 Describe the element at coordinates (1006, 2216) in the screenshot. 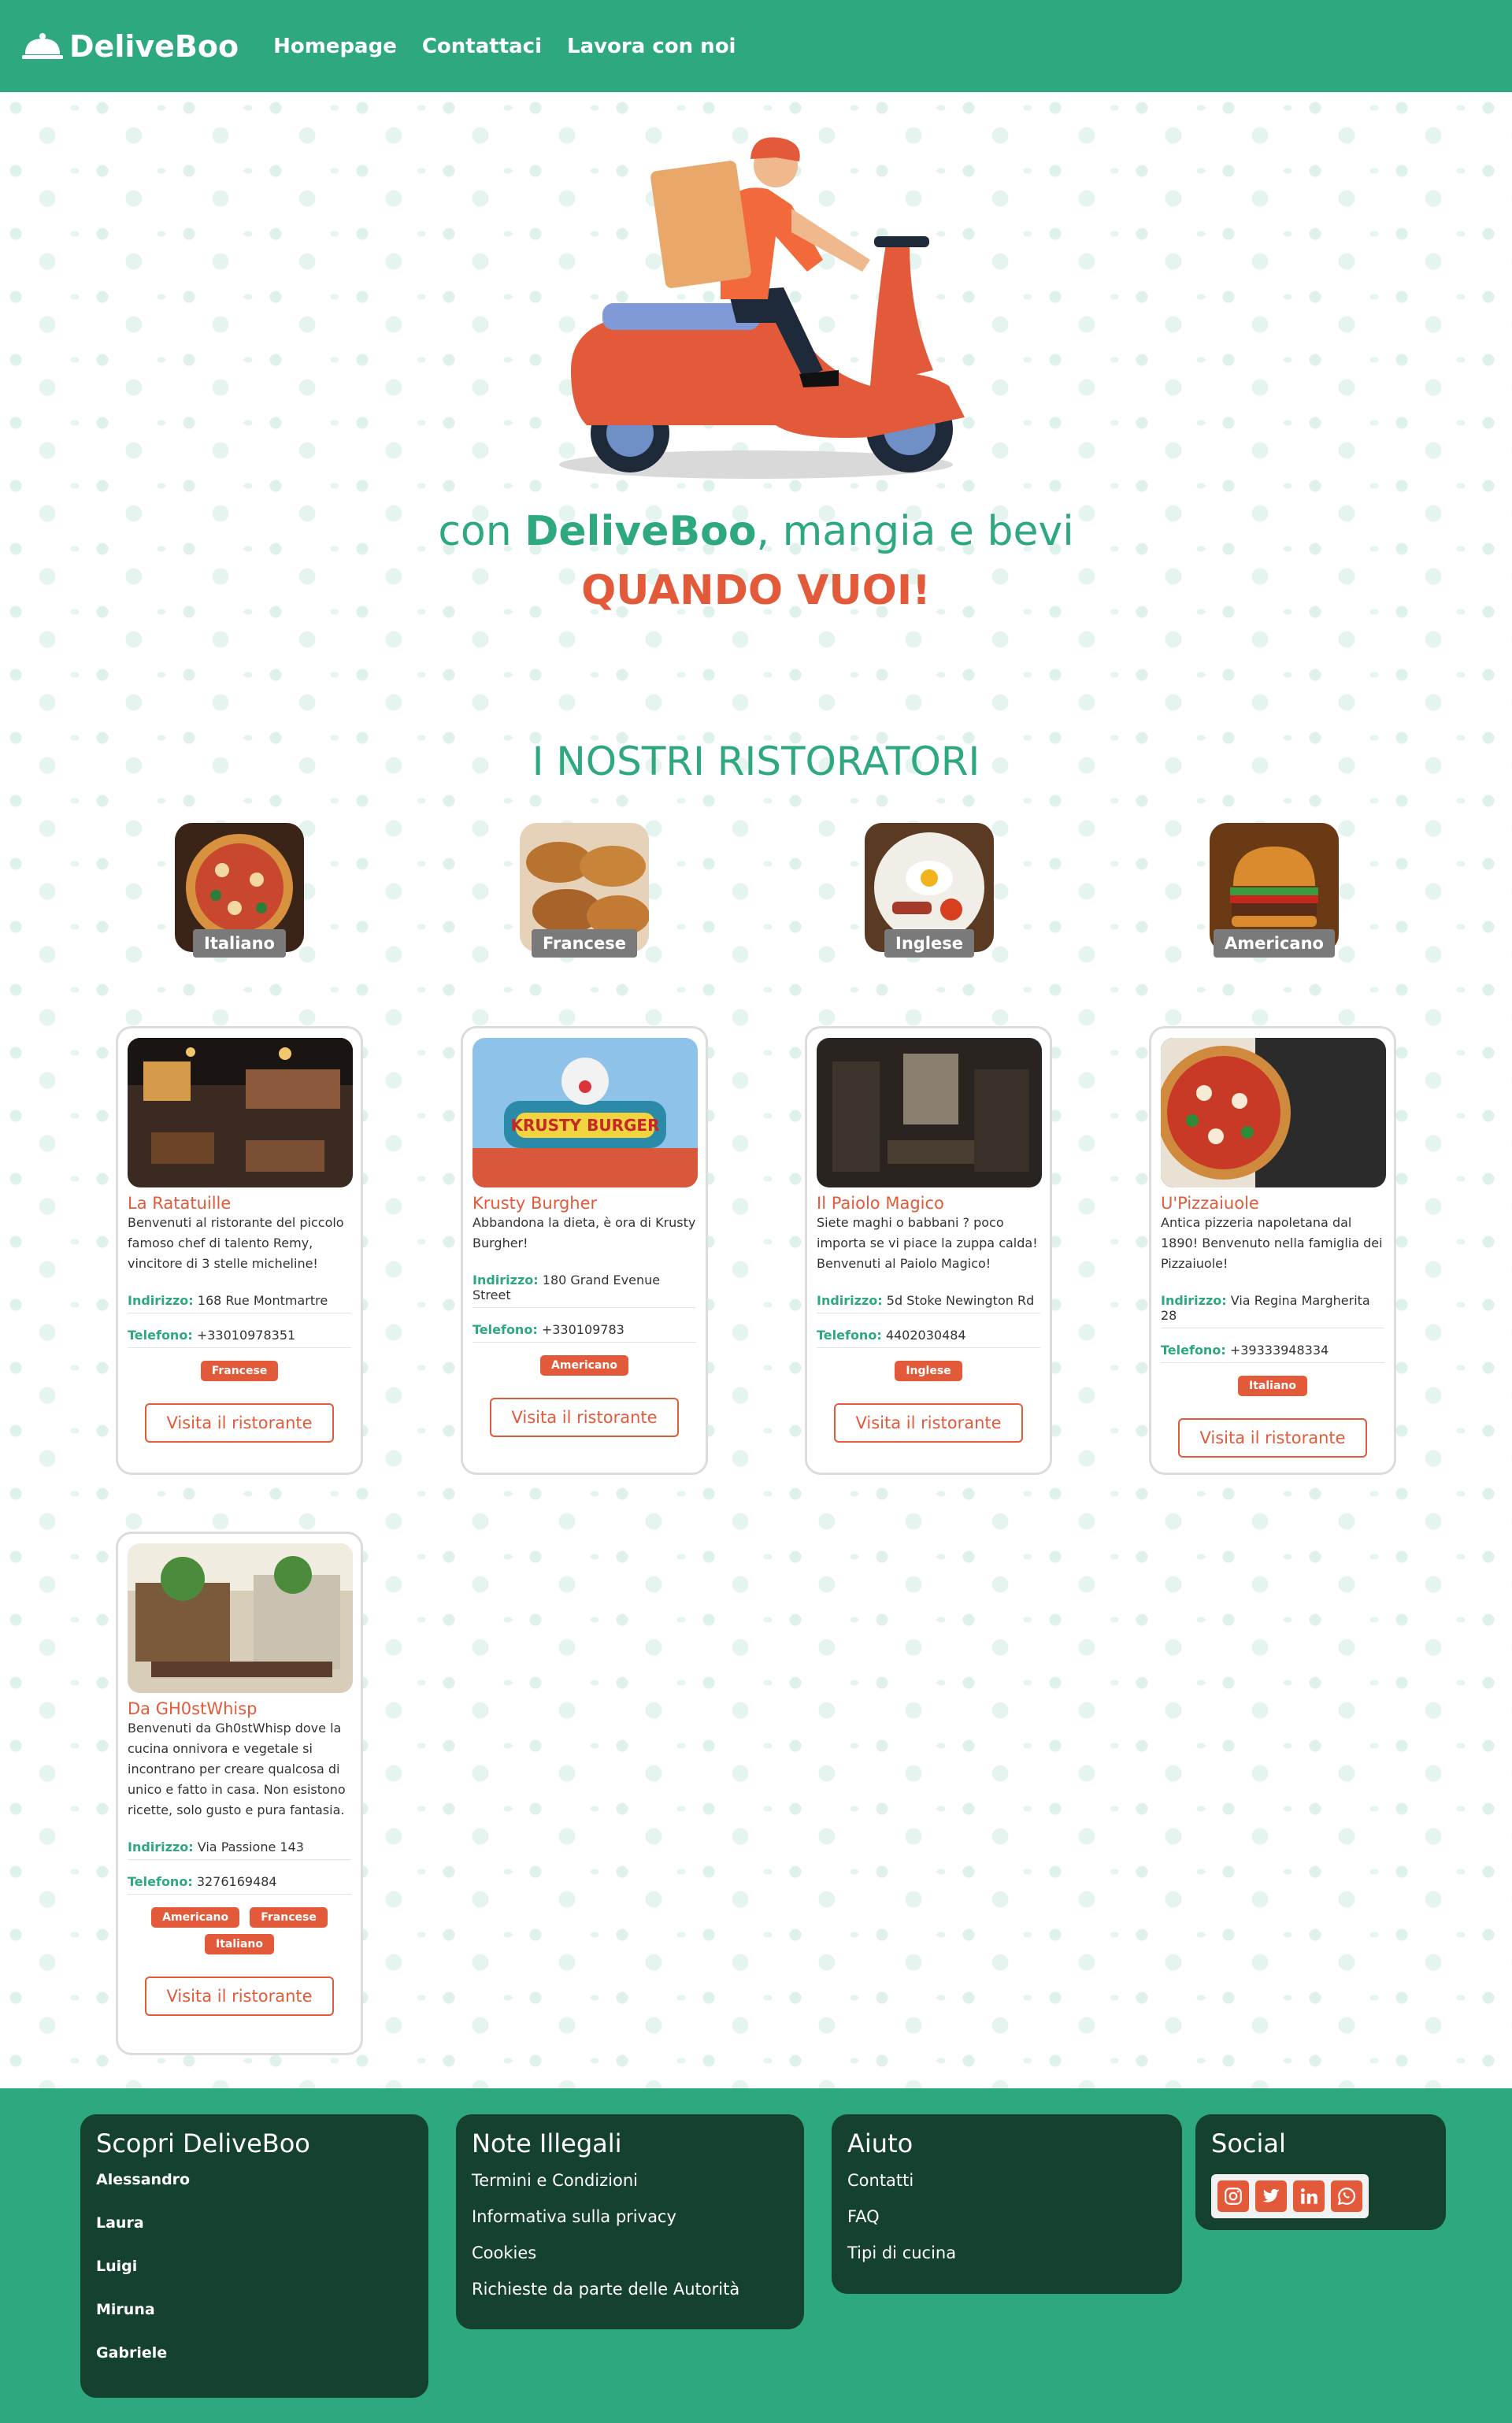

I see `footer-link-faq: FAQ` at that location.